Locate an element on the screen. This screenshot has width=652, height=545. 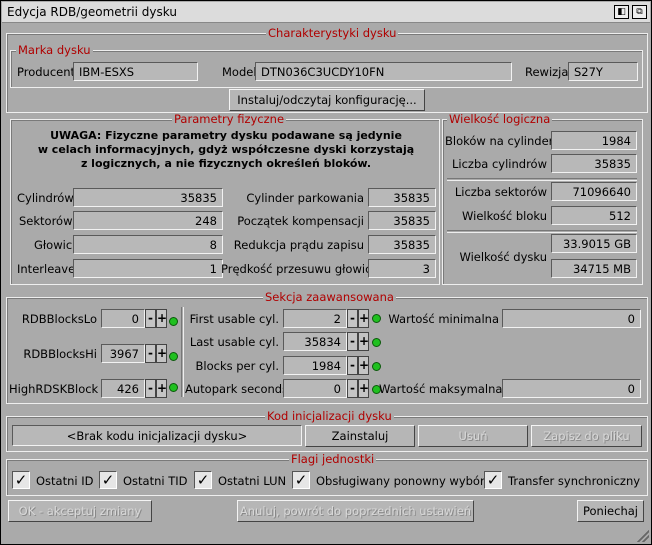
logical-title: Wielkość logiczna is located at coordinates (500, 119).